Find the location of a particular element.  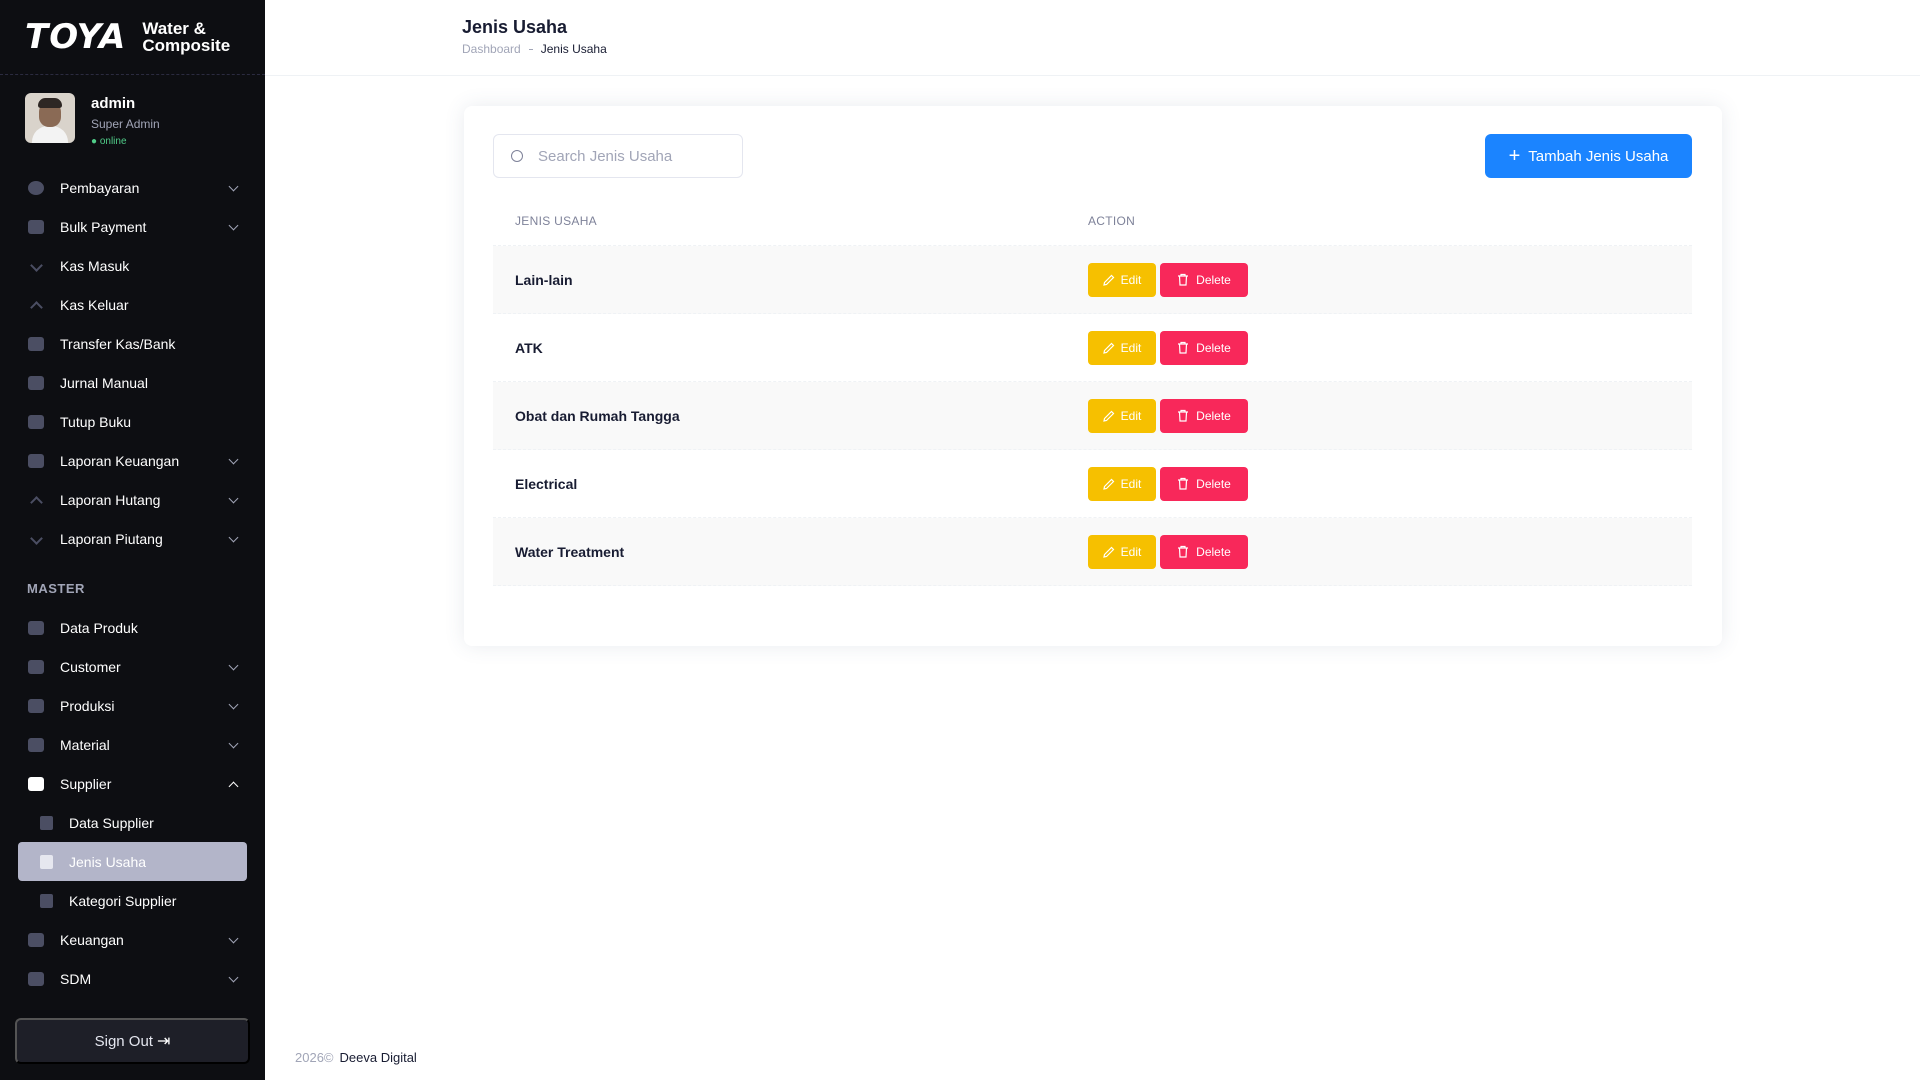

sidebar-item-laporan-piutang: Laporan Piutang is located at coordinates (132, 538).